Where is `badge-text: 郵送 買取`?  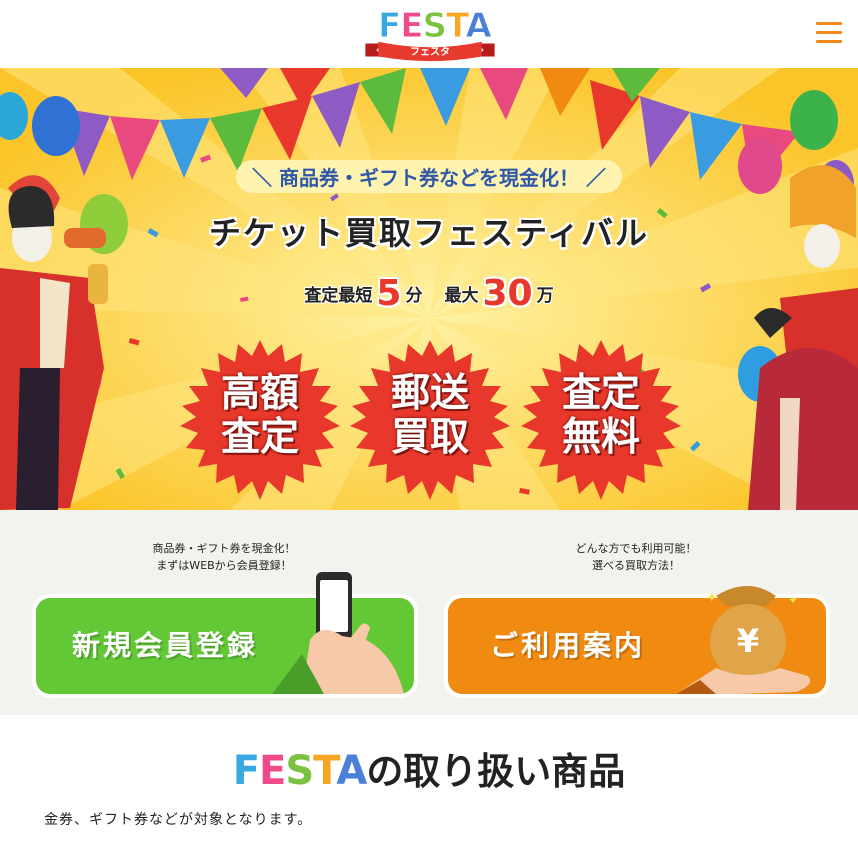 badge-text: 郵送 買取 is located at coordinates (430, 416).